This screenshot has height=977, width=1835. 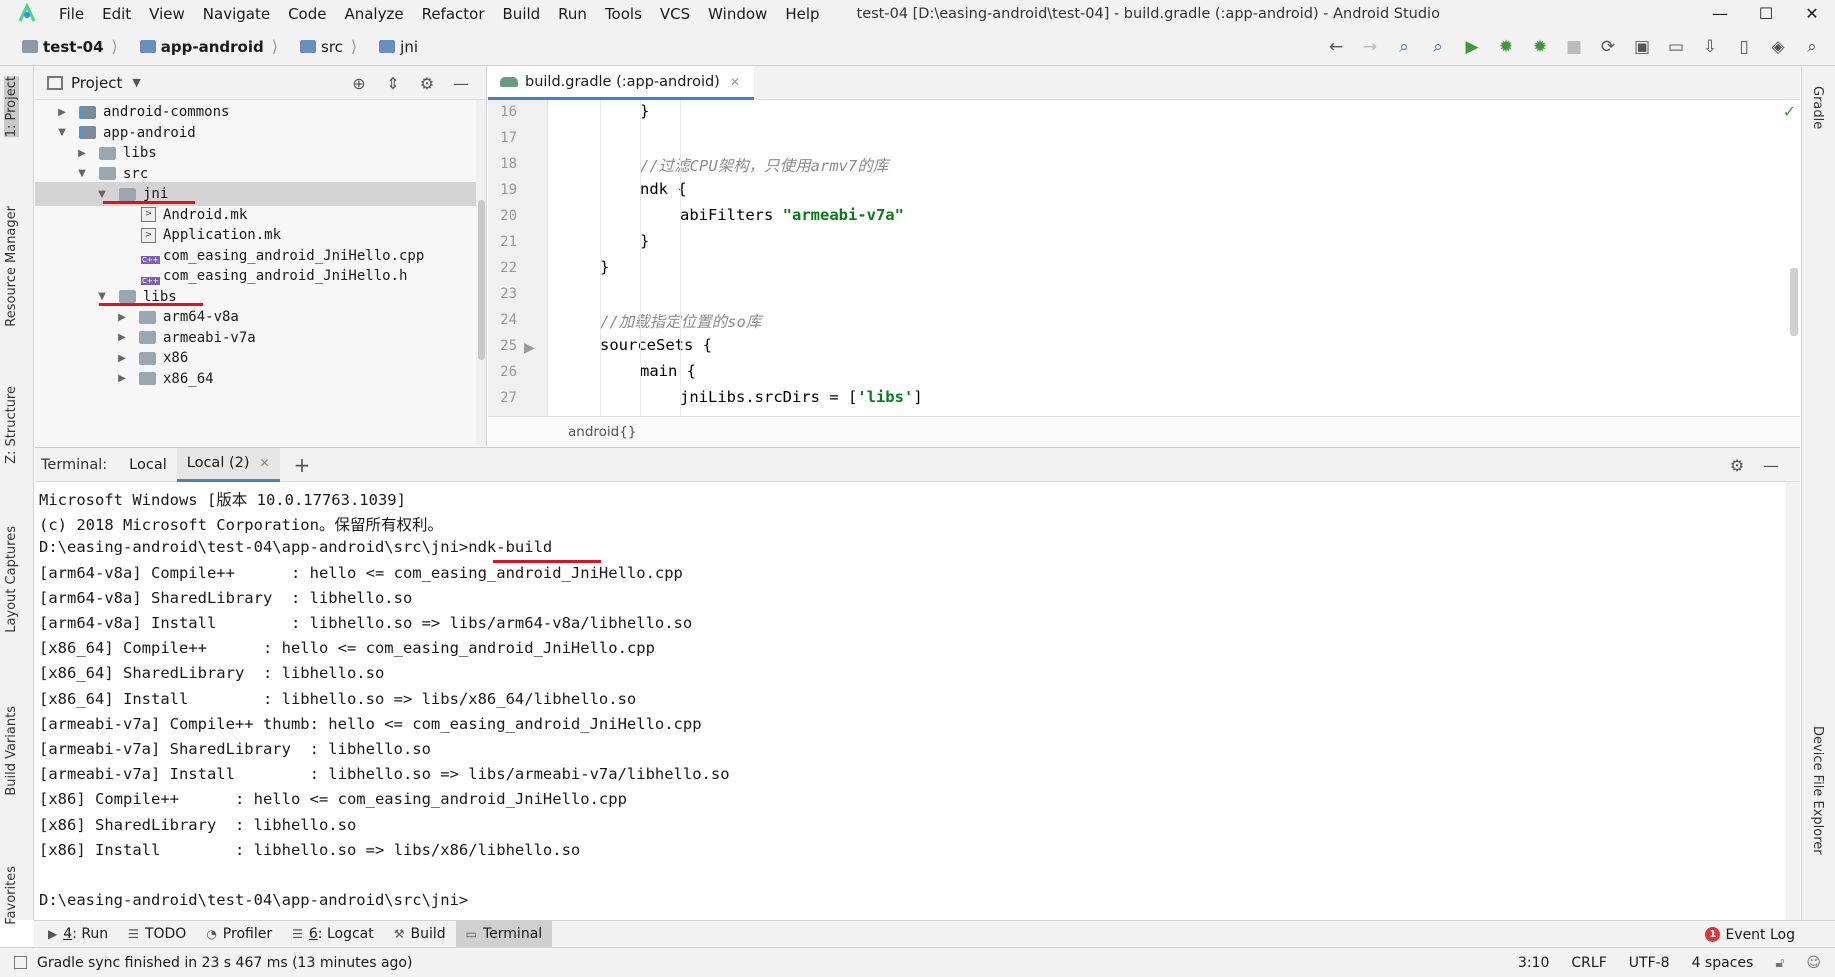 I want to click on event-log-button: 1 Event Log, so click(x=1750, y=934).